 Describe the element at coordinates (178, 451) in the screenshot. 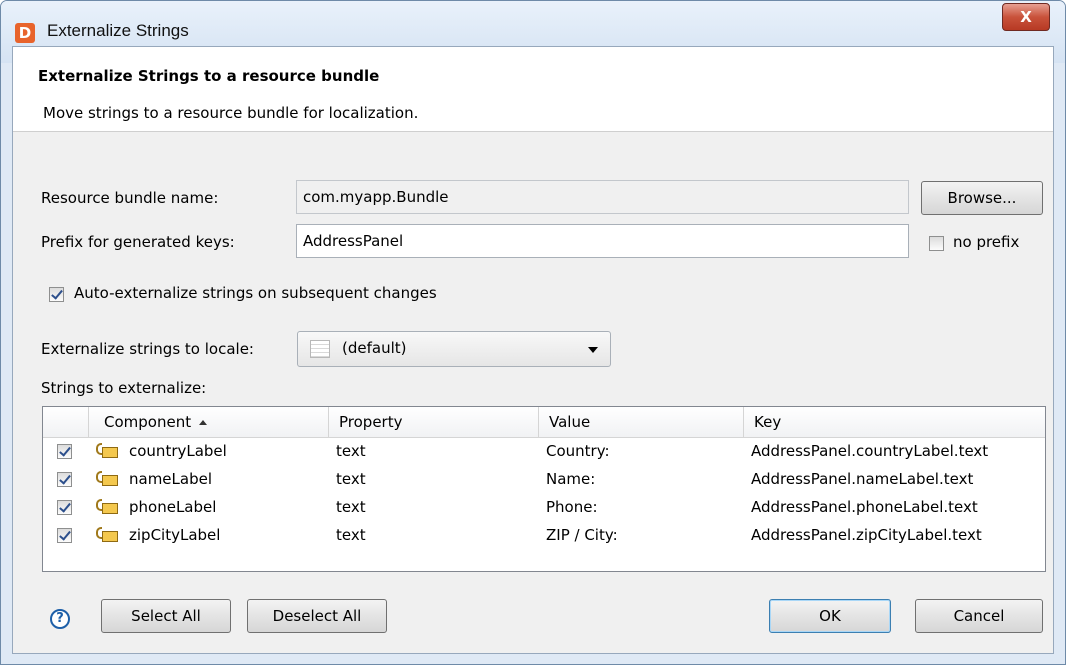

I see `row-component: countryLabel` at that location.